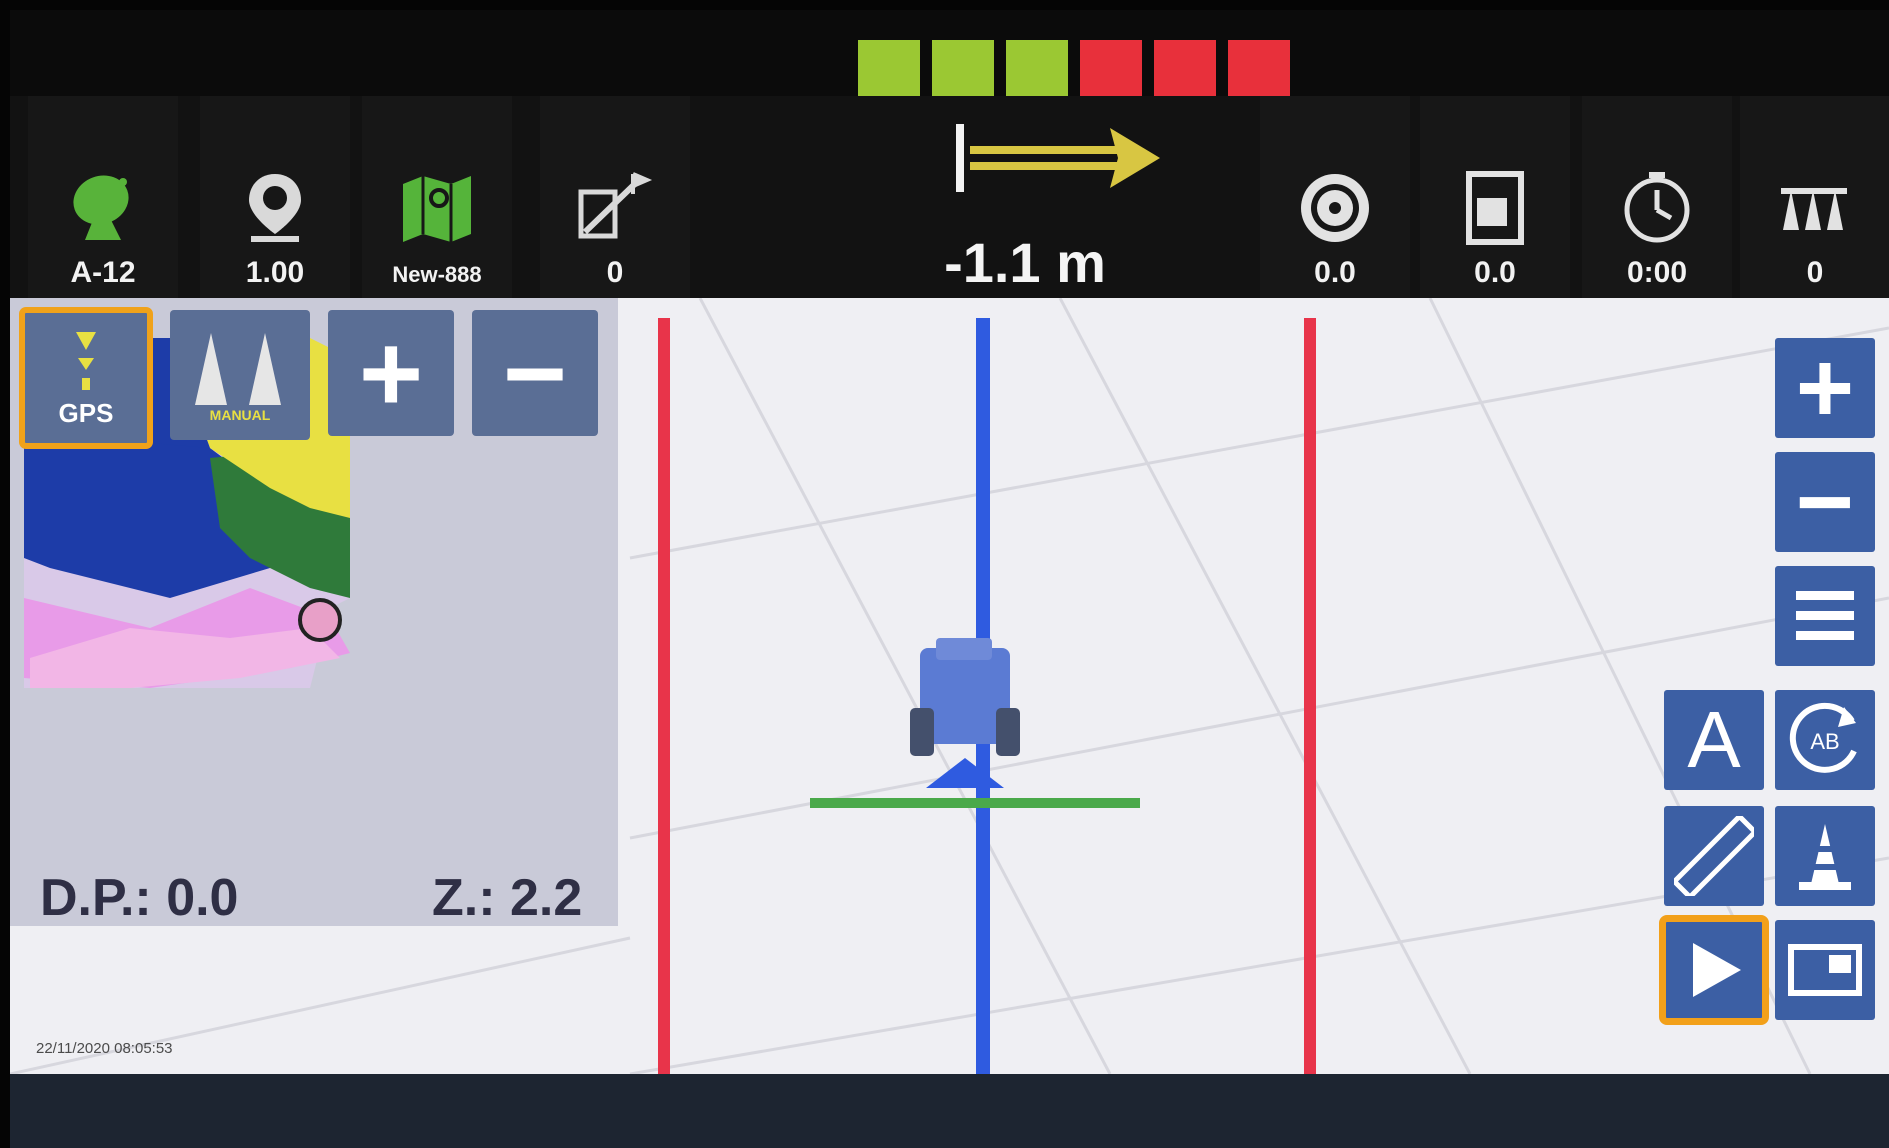  I want to click on ruler-button, so click(1714, 856).